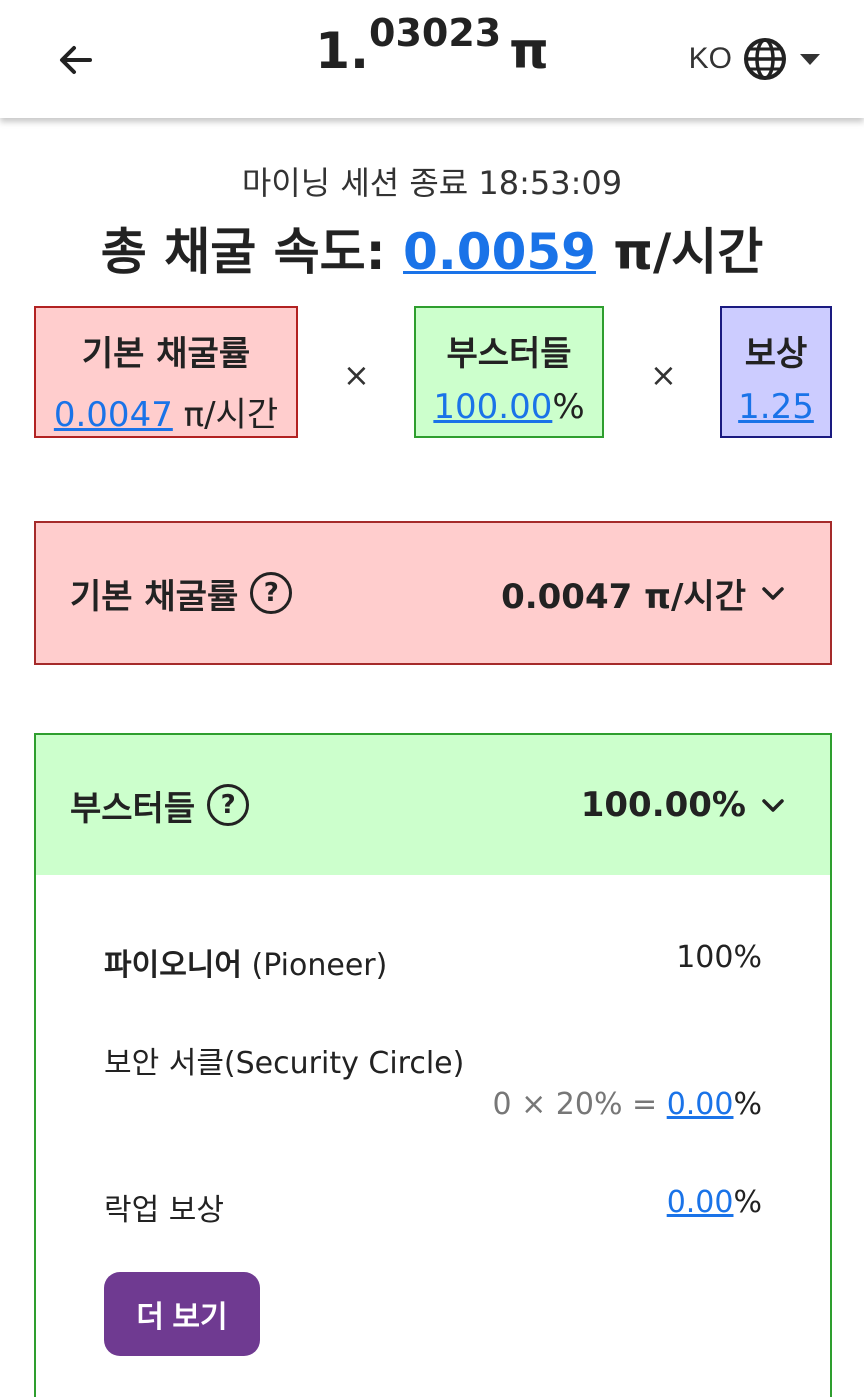  Describe the element at coordinates (776, 354) in the screenshot. I see `reward-box-title: 보상` at that location.